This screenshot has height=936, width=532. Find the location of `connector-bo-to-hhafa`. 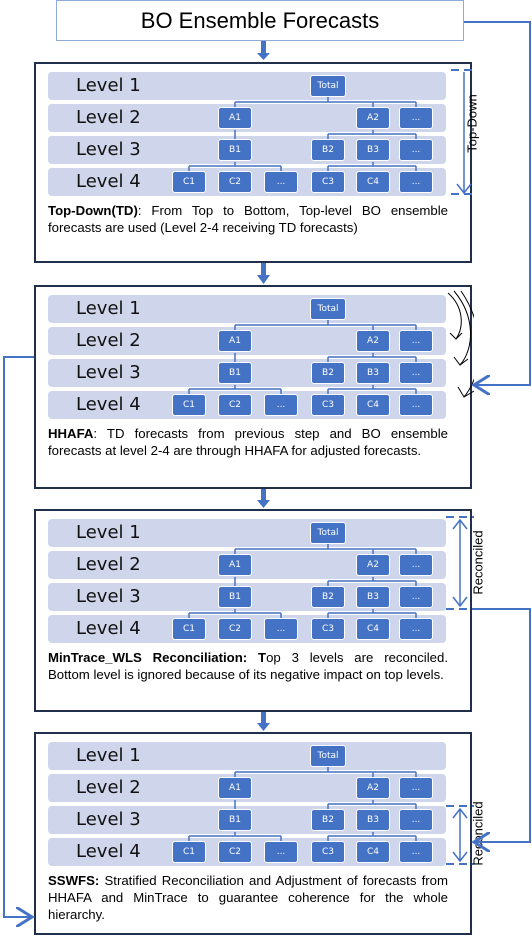

connector-bo-to-hhafa is located at coordinates (497, 203).